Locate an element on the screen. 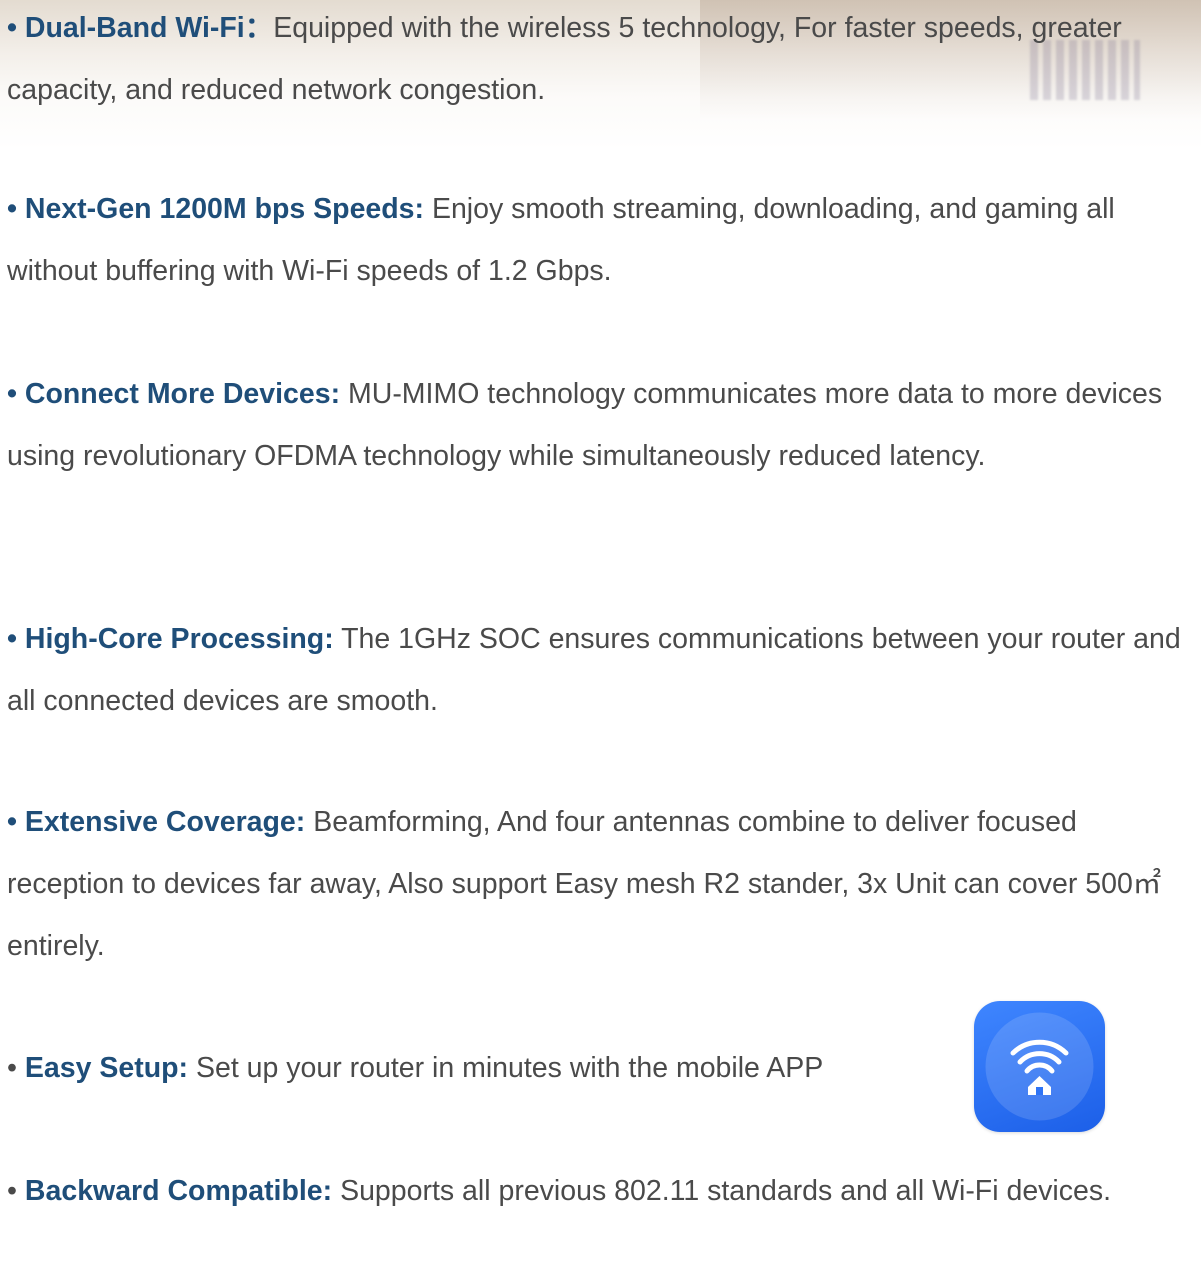 The image size is (1201, 1267). feature-lead: • Connect More Devices: is located at coordinates (174, 394).